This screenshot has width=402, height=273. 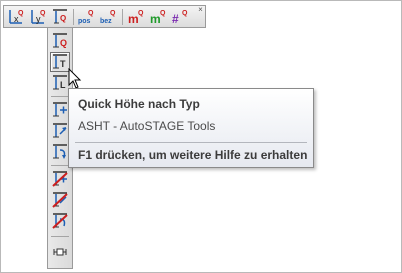 I want to click on height-l-button: L, so click(x=60, y=83).